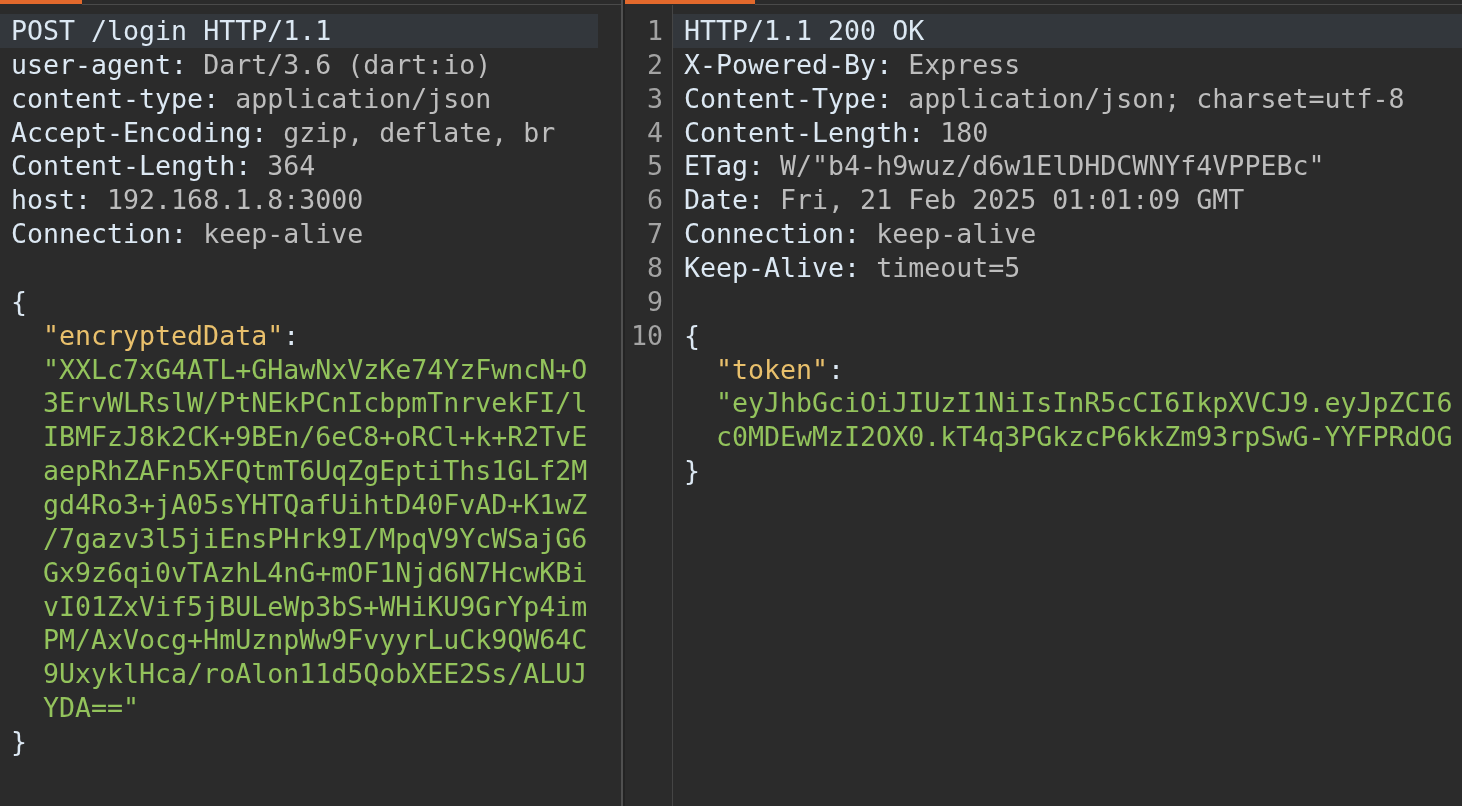  Describe the element at coordinates (804, 30) in the screenshot. I see `status-line: HTTP/1.1 200 OK` at that location.